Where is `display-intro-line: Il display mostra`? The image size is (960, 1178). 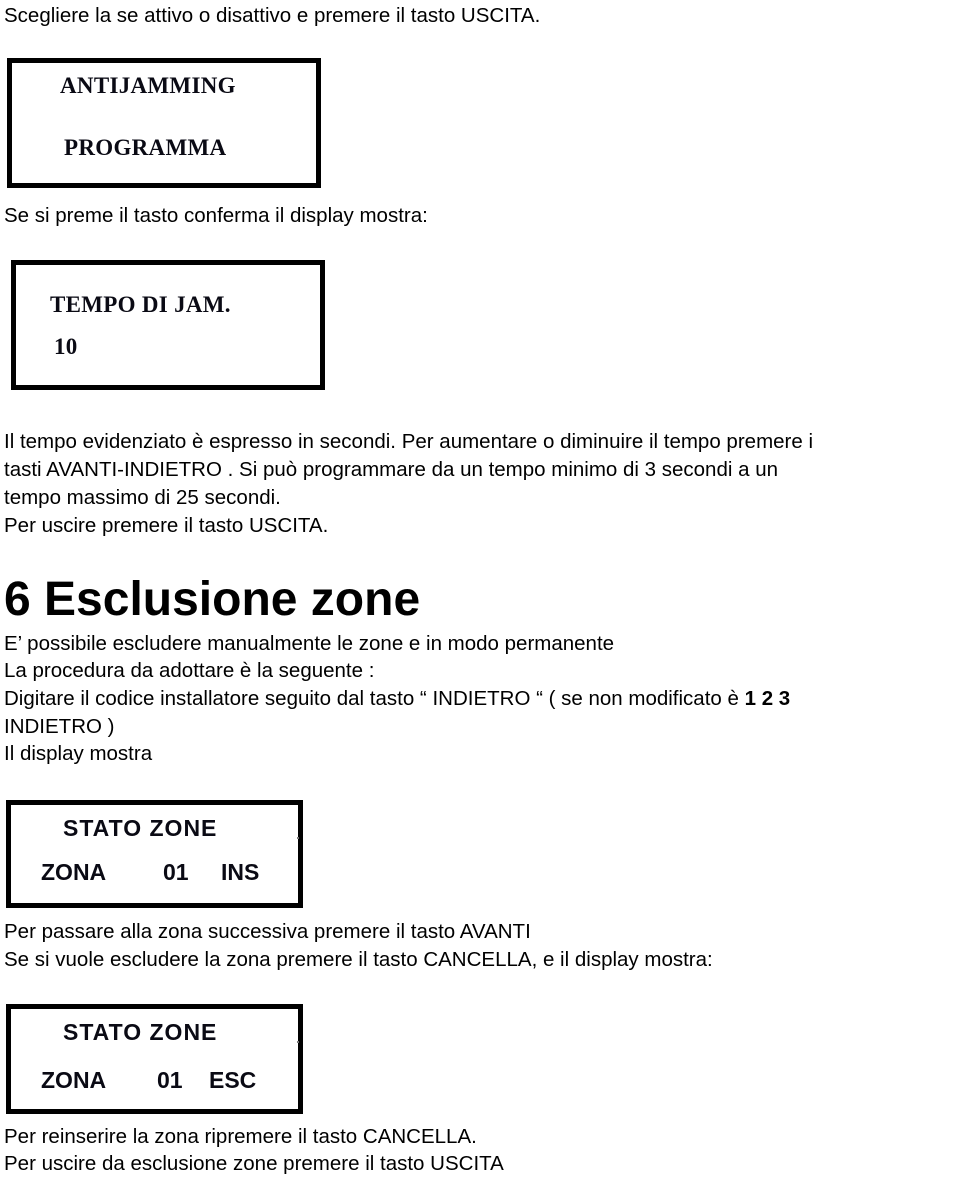 display-intro-line: Il display mostra is located at coordinates (78, 753).